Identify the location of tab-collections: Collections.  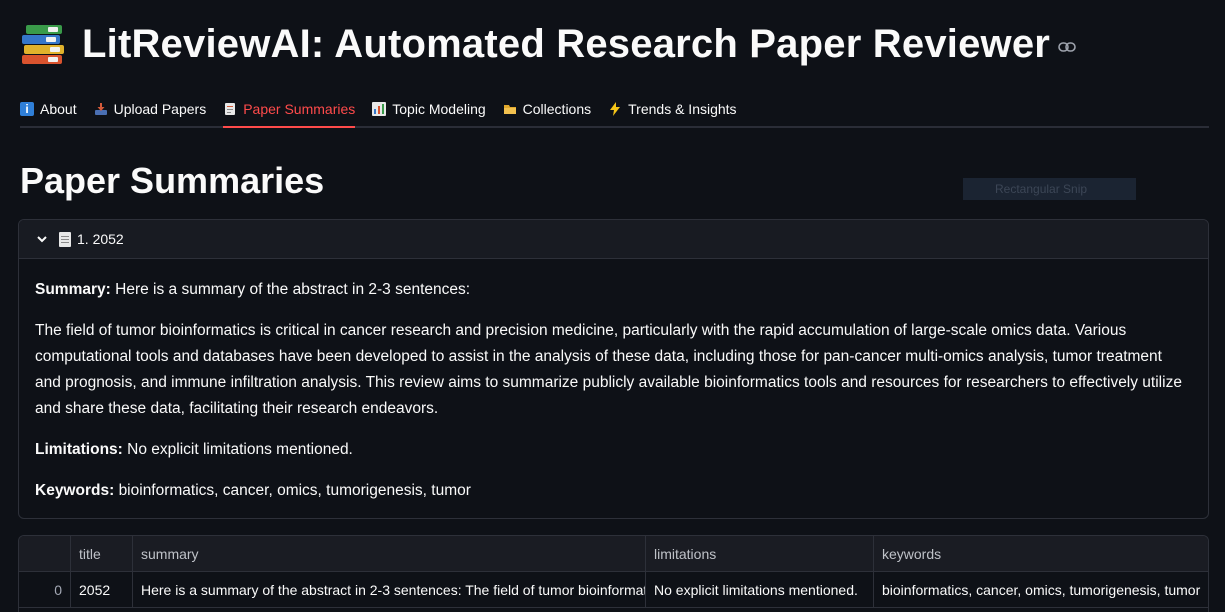
(547, 109).